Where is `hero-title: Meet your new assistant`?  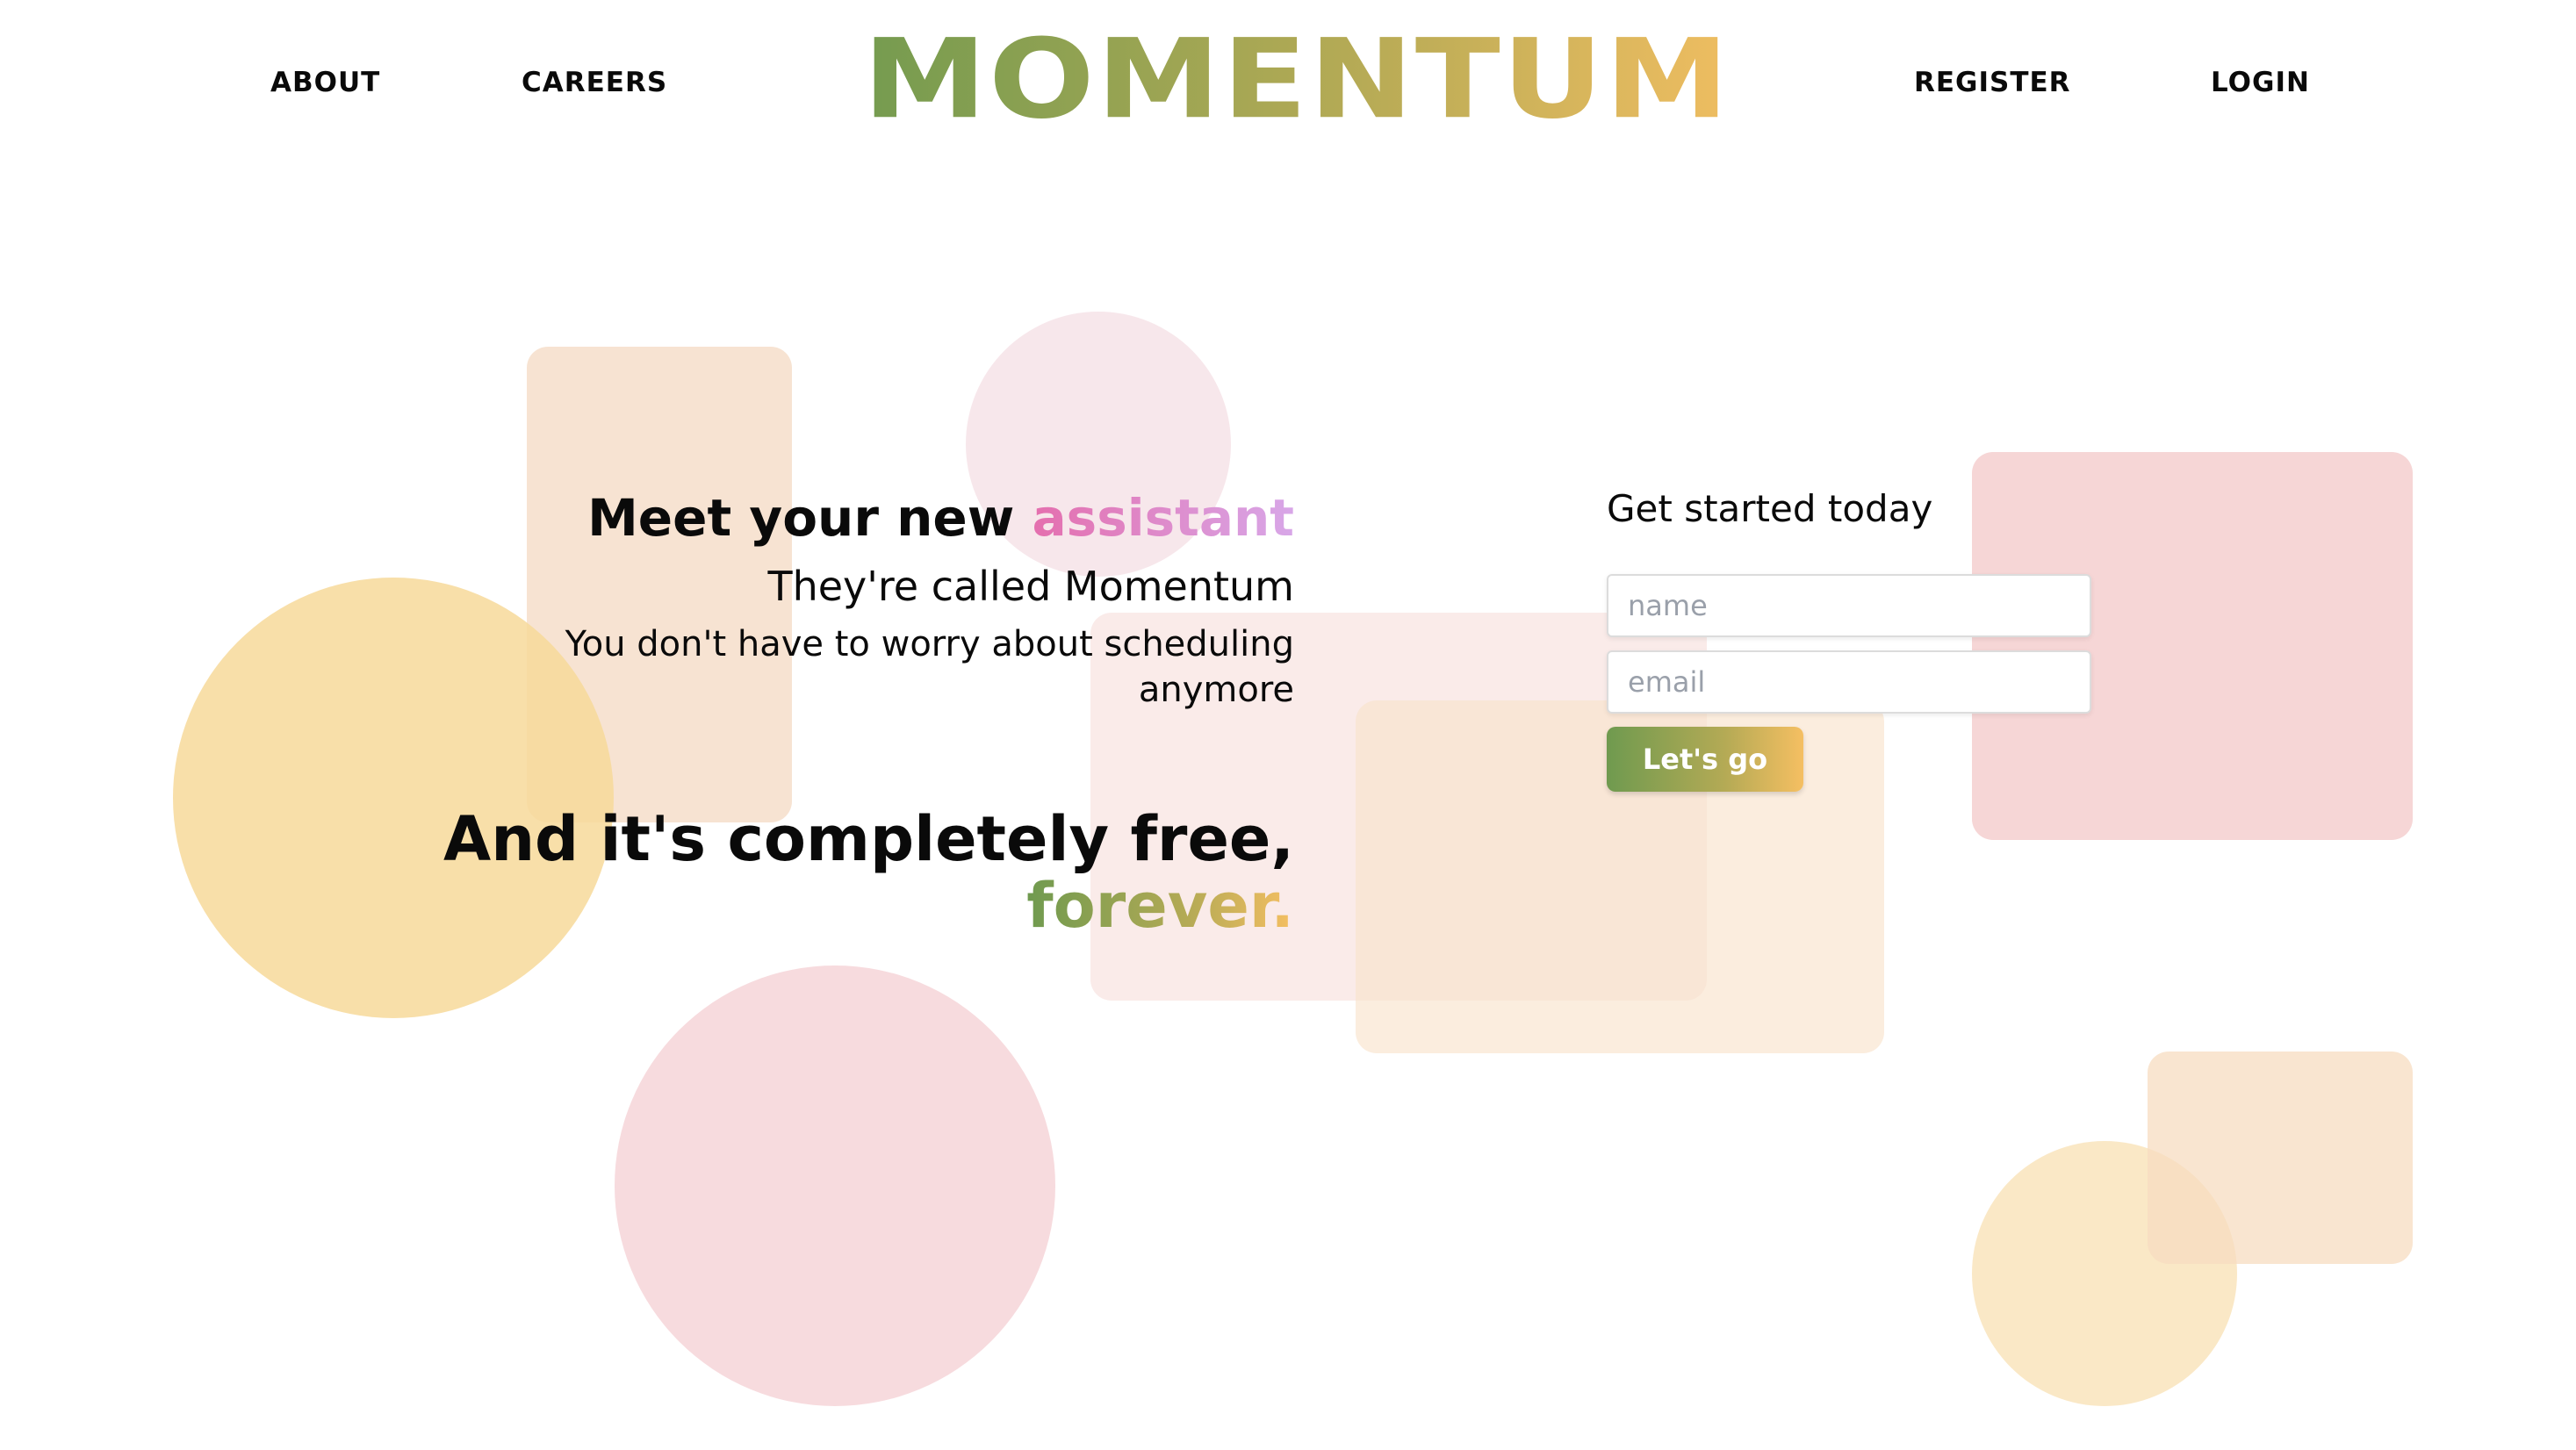 hero-title: Meet your new assistant is located at coordinates (940, 518).